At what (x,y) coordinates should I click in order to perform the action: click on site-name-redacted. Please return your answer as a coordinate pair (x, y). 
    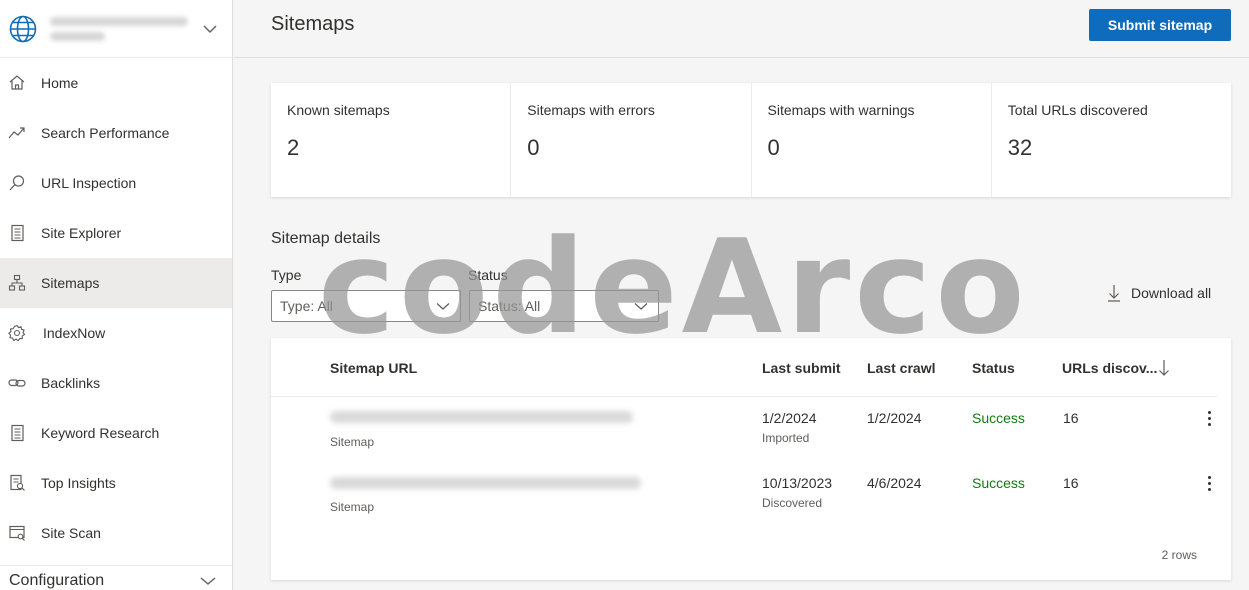
    Looking at the image, I should click on (120, 29).